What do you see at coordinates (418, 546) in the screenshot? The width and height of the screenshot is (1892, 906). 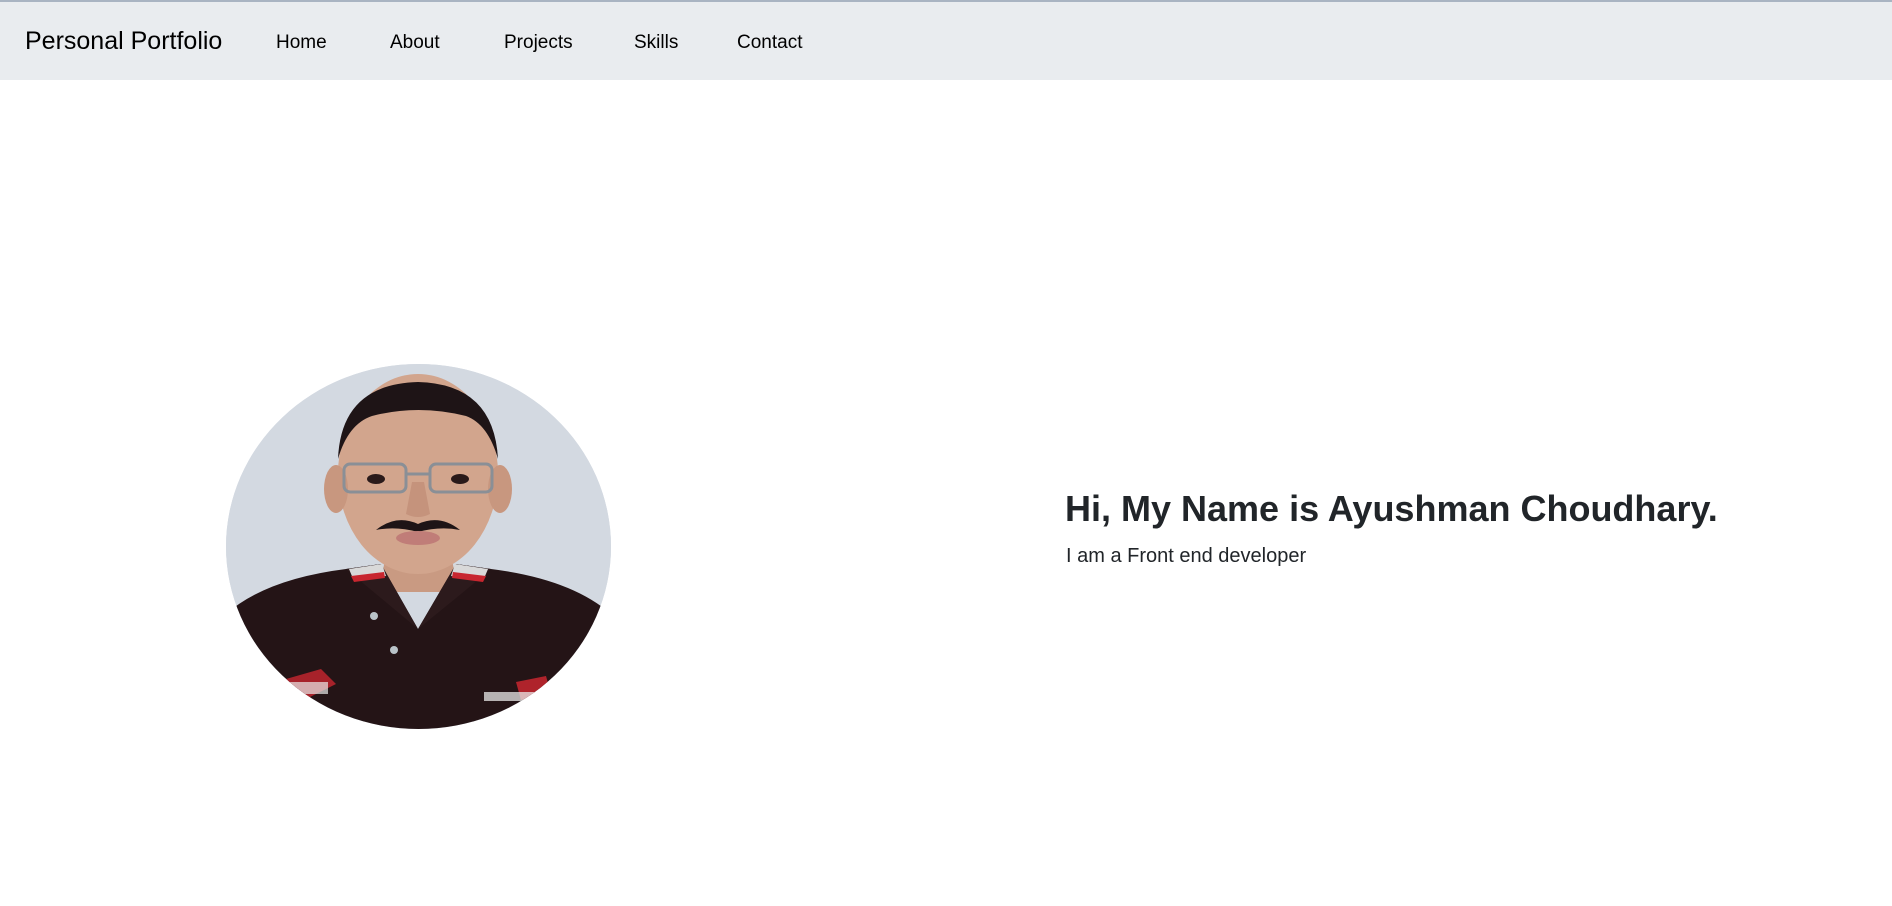 I see `profile-photo` at bounding box center [418, 546].